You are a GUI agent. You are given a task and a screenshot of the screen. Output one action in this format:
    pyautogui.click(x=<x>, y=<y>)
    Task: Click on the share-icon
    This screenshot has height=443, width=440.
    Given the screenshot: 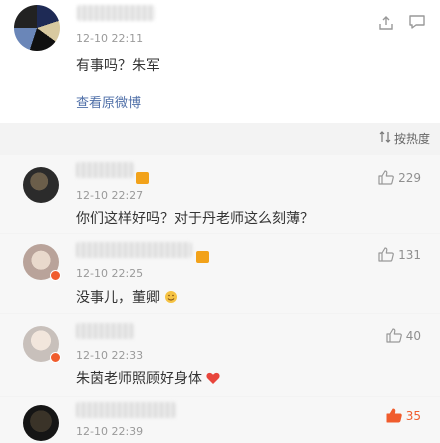 What is the action you would take?
    pyautogui.click(x=386, y=23)
    